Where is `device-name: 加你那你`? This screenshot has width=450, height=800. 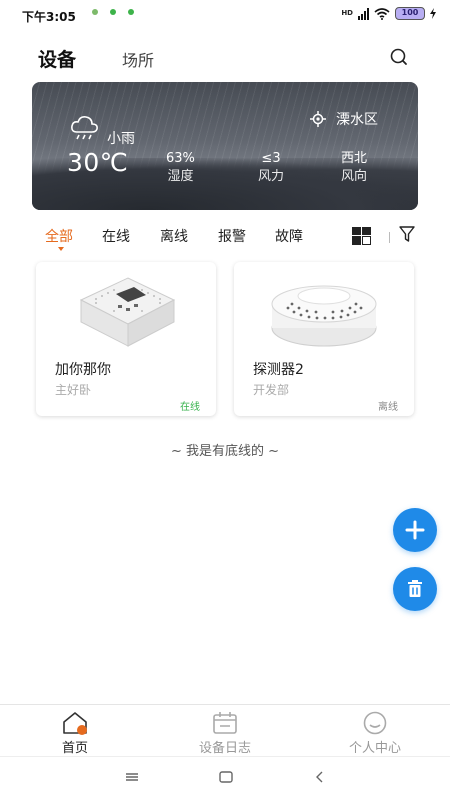 device-name: 加你那你 is located at coordinates (83, 370).